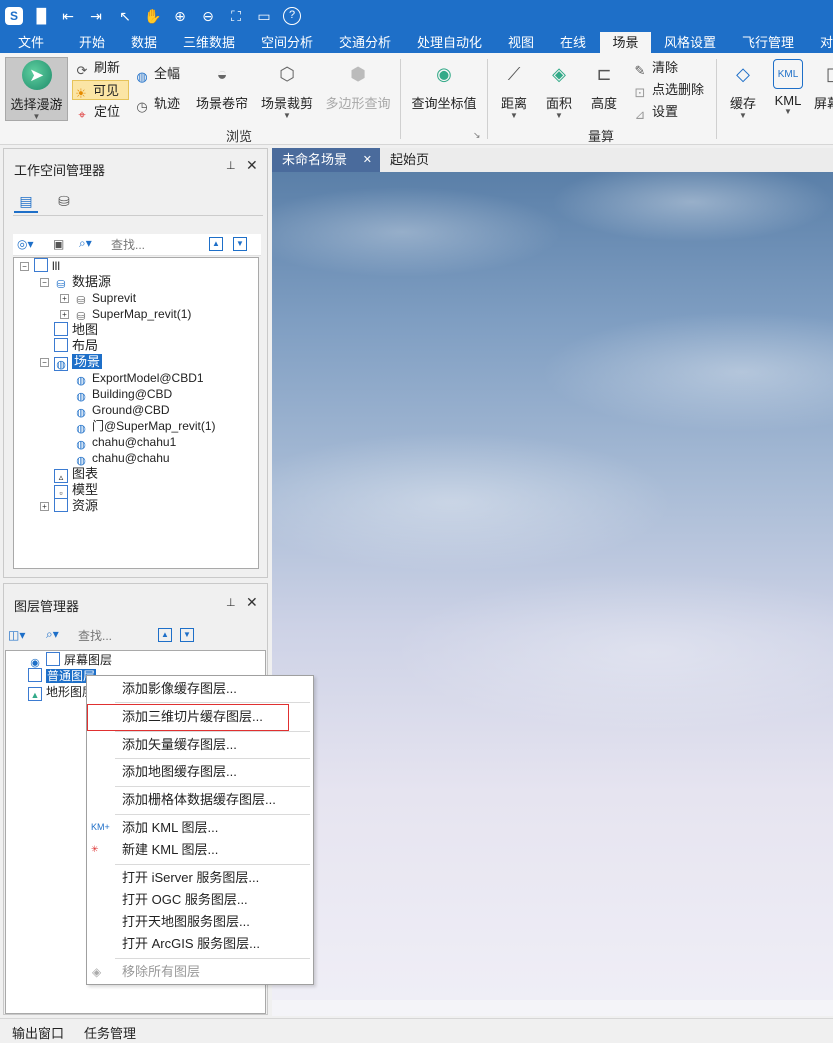 This screenshot has height=1043, width=833. I want to click on undo-icon: ⇤, so click(68, 16).